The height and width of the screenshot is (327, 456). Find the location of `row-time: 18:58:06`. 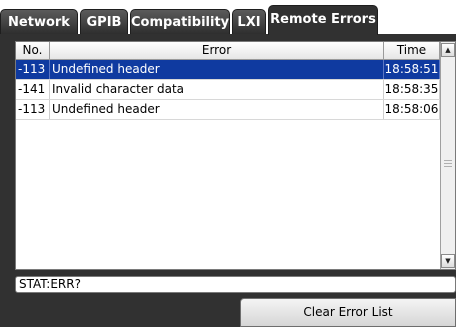

row-time: 18:58:06 is located at coordinates (412, 109).